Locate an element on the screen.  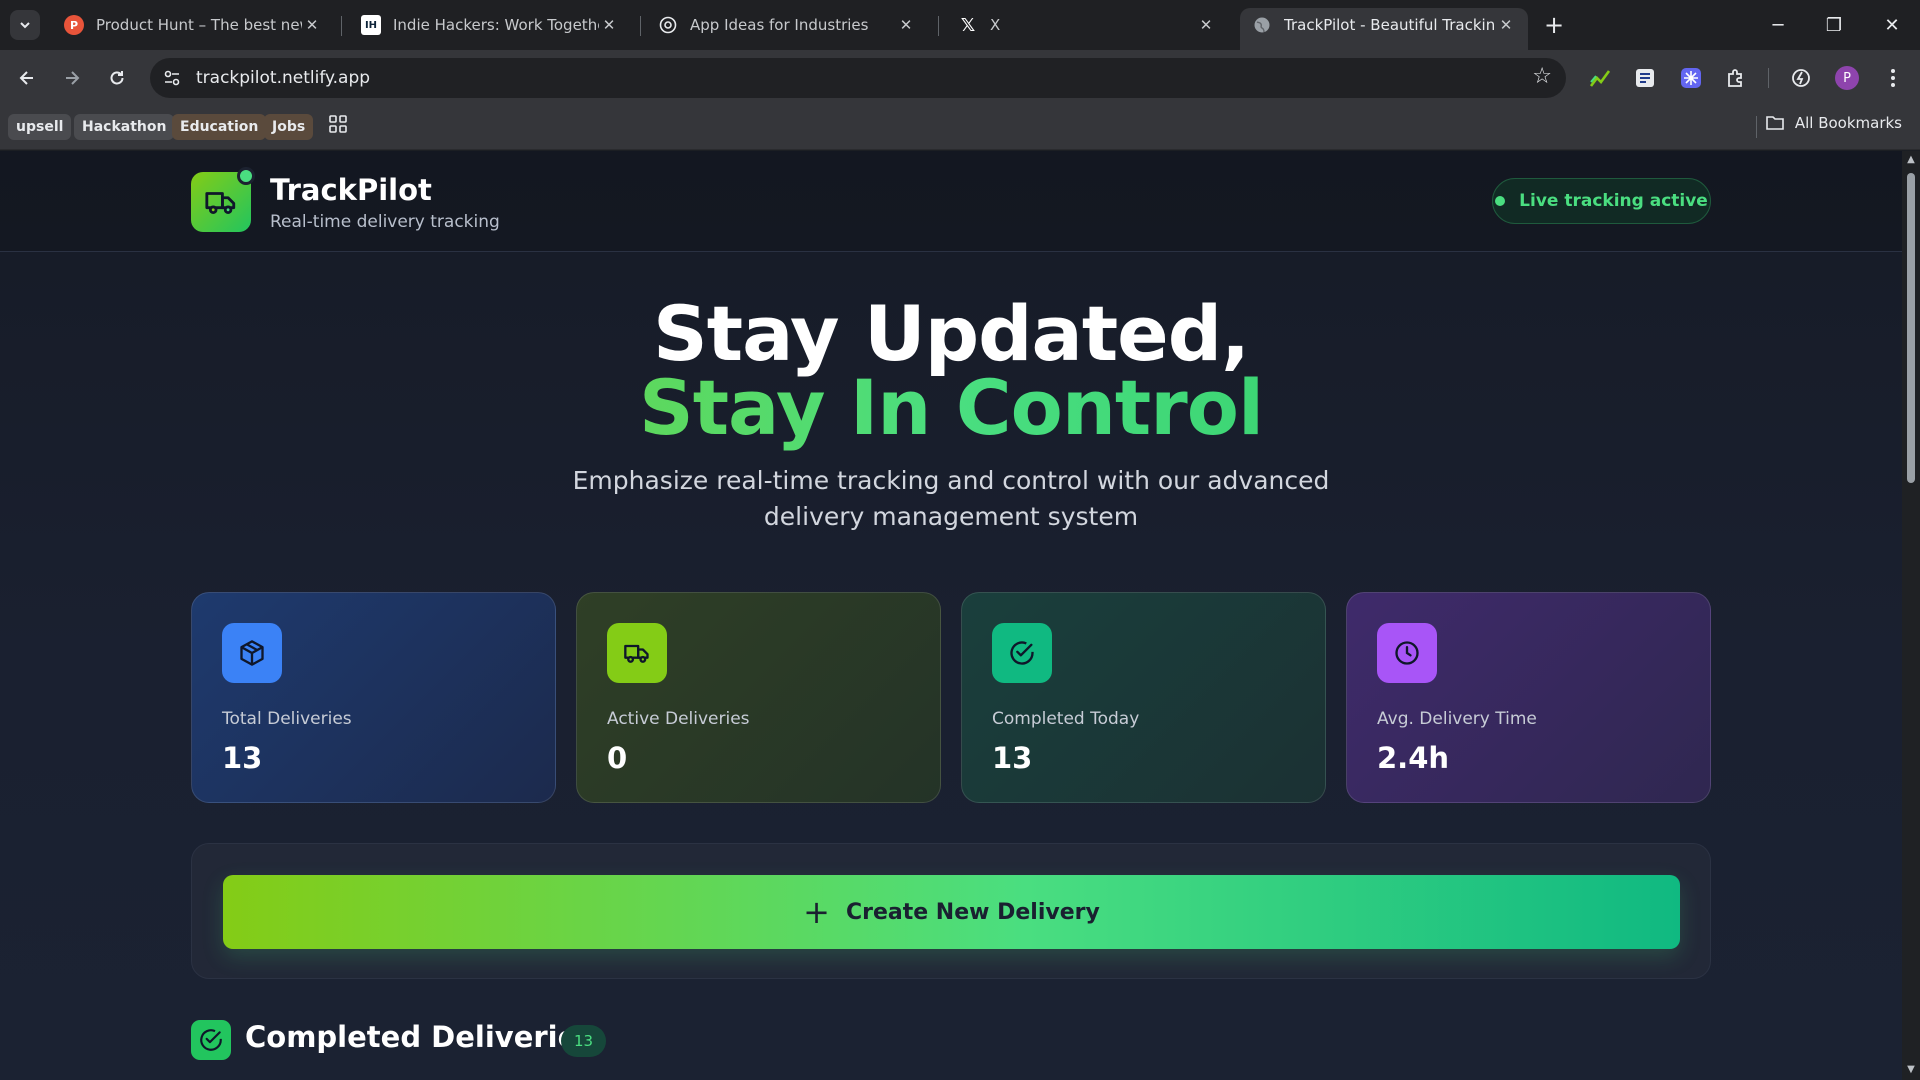
stat-label: Completed Today is located at coordinates (1066, 719).